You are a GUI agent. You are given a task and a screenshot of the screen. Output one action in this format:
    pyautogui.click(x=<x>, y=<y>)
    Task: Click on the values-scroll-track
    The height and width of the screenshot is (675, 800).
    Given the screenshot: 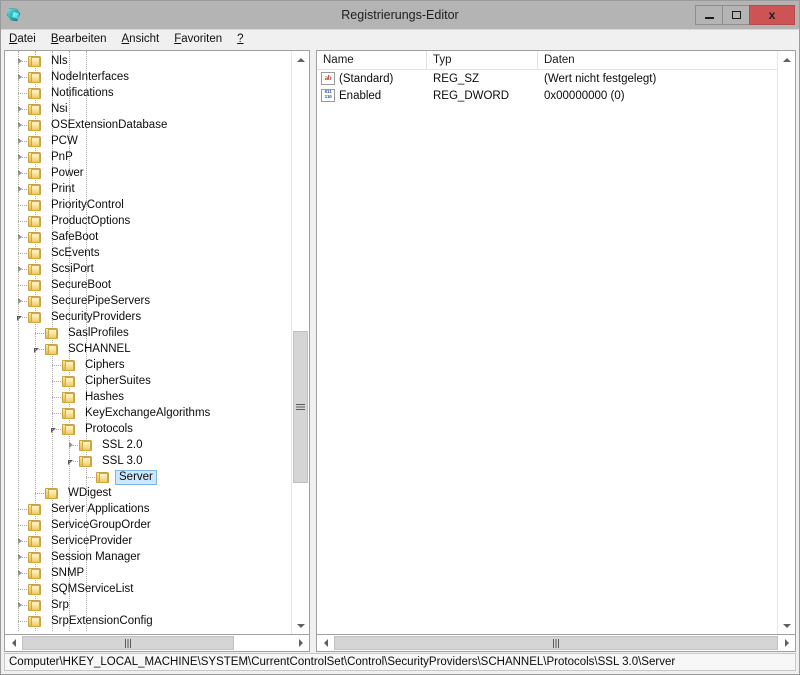 What is the action you would take?
    pyautogui.click(x=786, y=342)
    